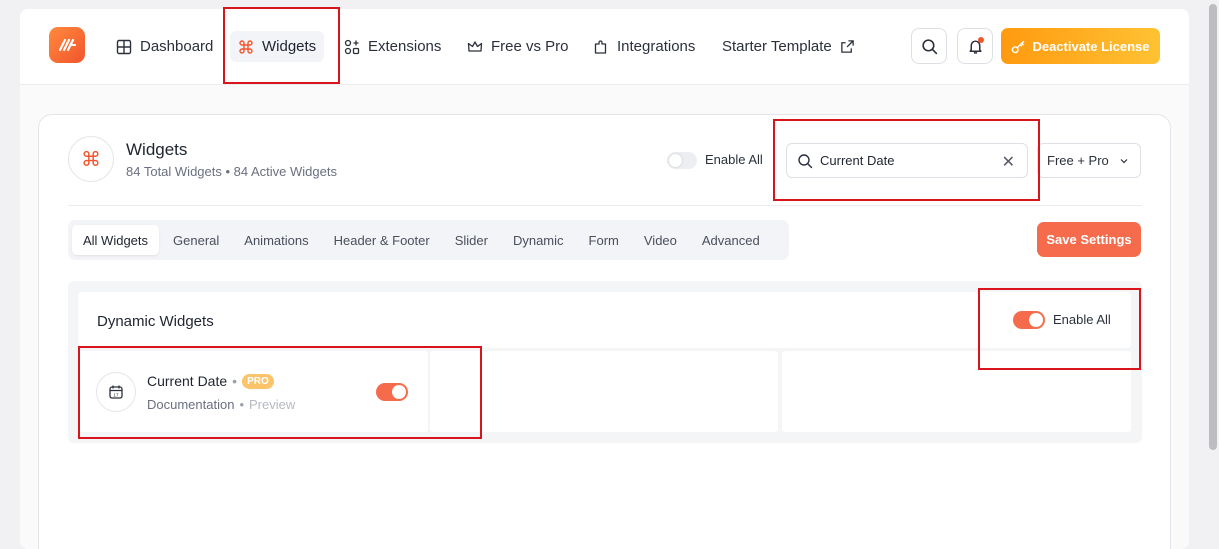 This screenshot has width=1219, height=549. Describe the element at coordinates (116, 240) in the screenshot. I see `tab-all-widgets: All Widgets` at that location.